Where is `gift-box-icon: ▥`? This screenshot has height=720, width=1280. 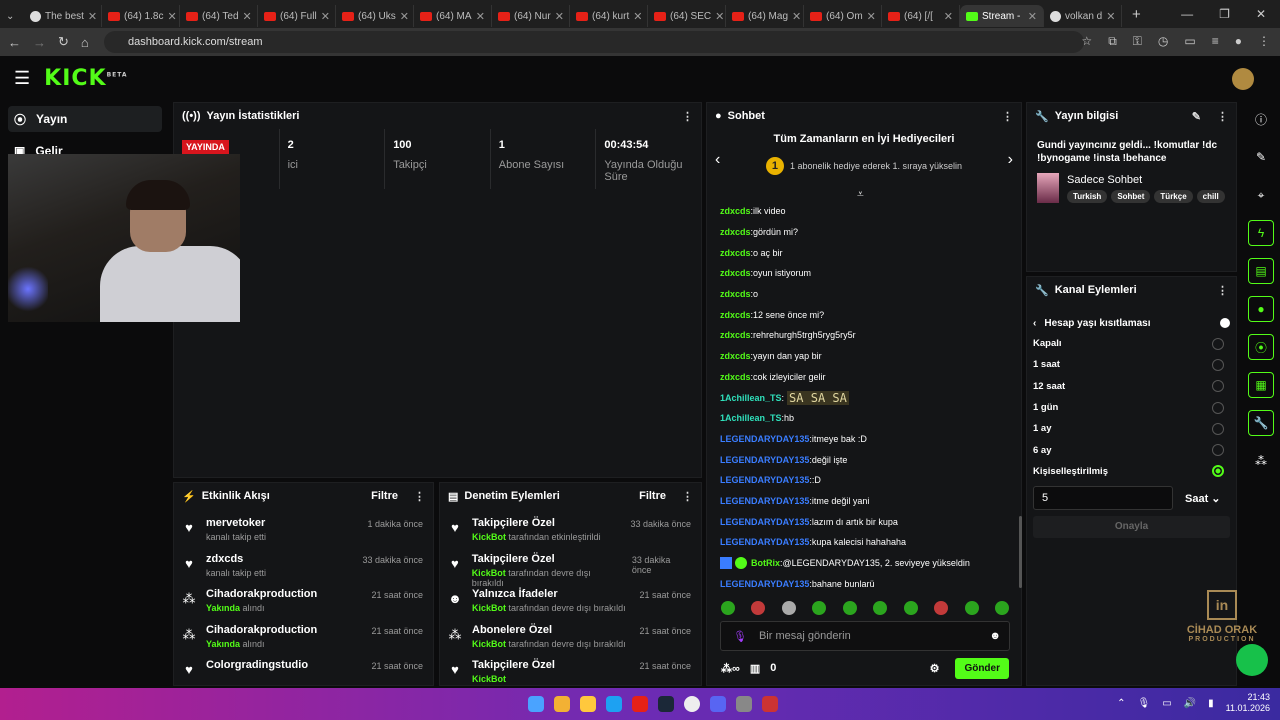 gift-box-icon: ▥ is located at coordinates (755, 668).